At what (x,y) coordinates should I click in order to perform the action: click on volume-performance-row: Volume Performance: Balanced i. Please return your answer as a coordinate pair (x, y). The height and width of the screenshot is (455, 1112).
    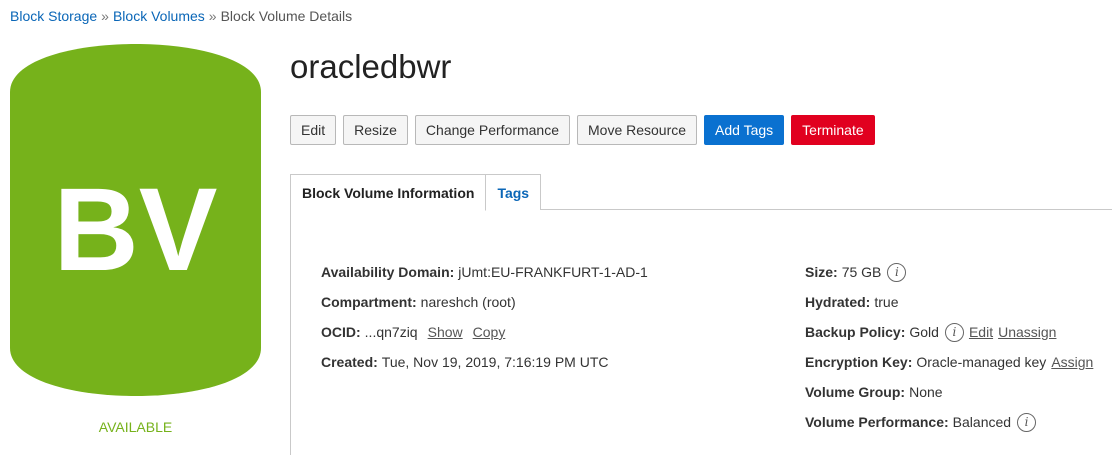
    Looking at the image, I should click on (949, 422).